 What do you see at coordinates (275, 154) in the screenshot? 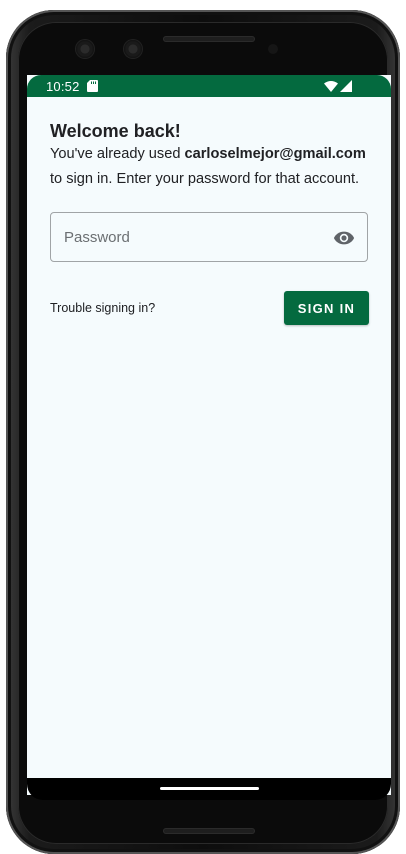
I see `account-email: carloselmejor@gmail.com` at bounding box center [275, 154].